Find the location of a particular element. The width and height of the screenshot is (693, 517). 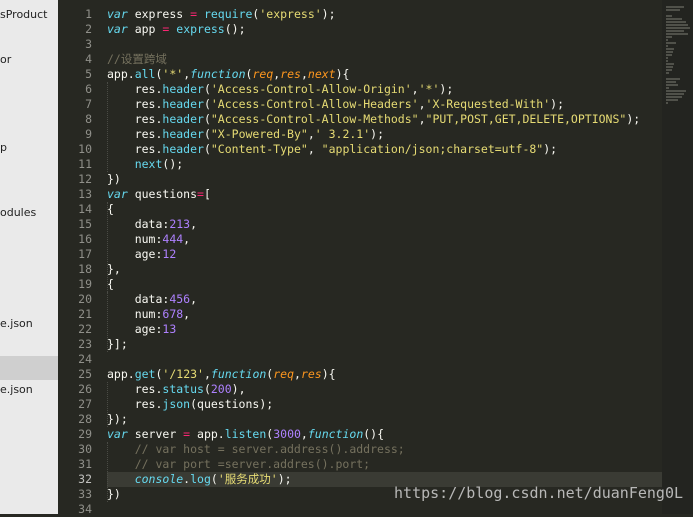

code-token: '/123' is located at coordinates (183, 374).